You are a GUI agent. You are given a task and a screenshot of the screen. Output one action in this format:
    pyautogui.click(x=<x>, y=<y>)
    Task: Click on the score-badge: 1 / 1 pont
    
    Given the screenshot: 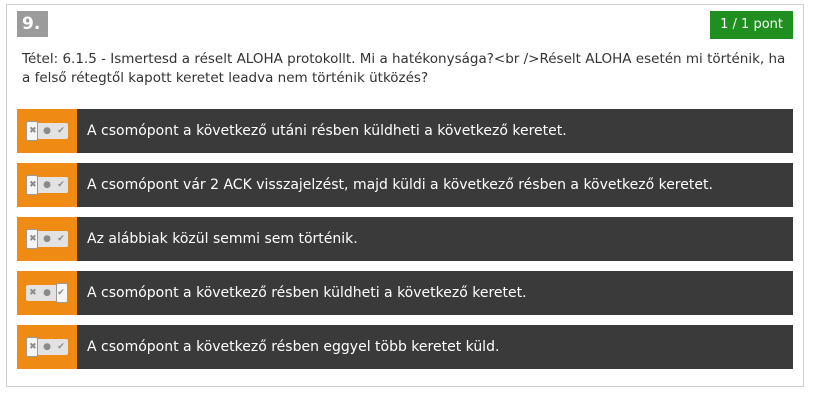 What is the action you would take?
    pyautogui.click(x=751, y=25)
    